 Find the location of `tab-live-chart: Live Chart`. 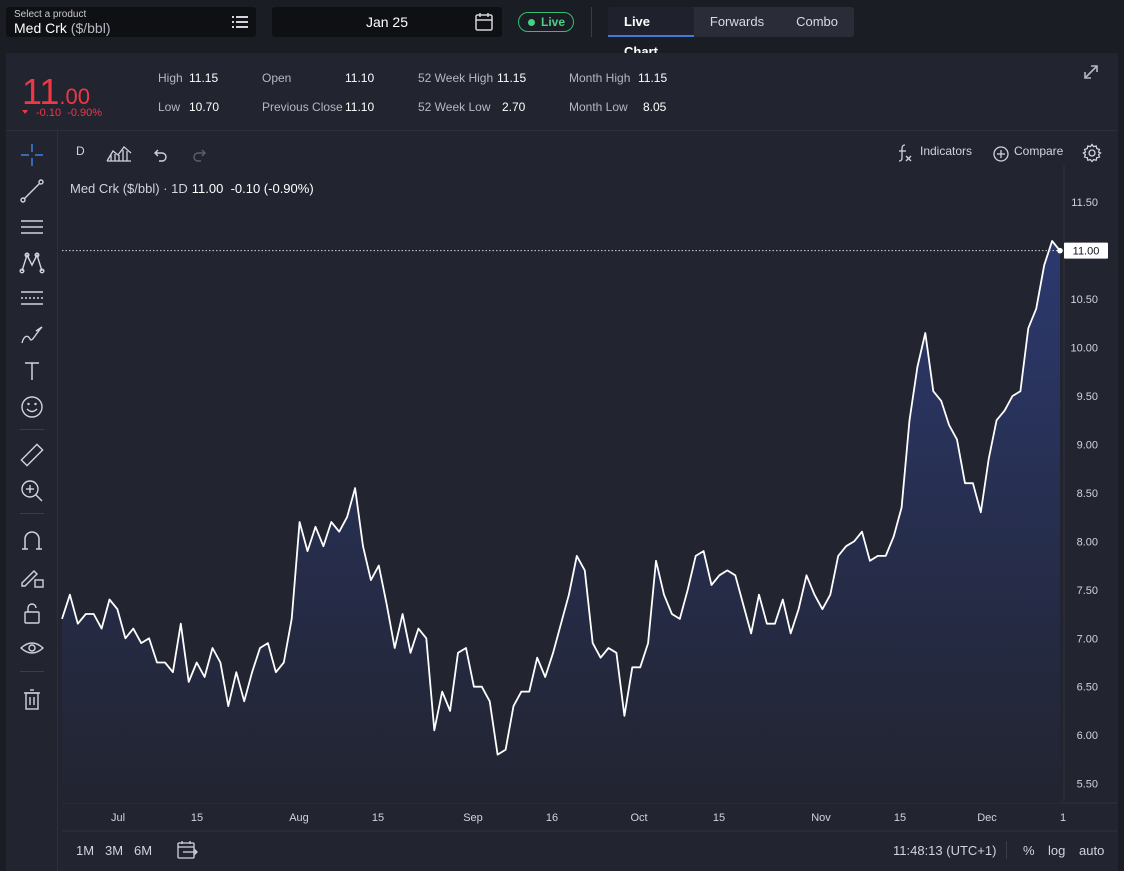

tab-live-chart: Live Chart is located at coordinates (651, 33).